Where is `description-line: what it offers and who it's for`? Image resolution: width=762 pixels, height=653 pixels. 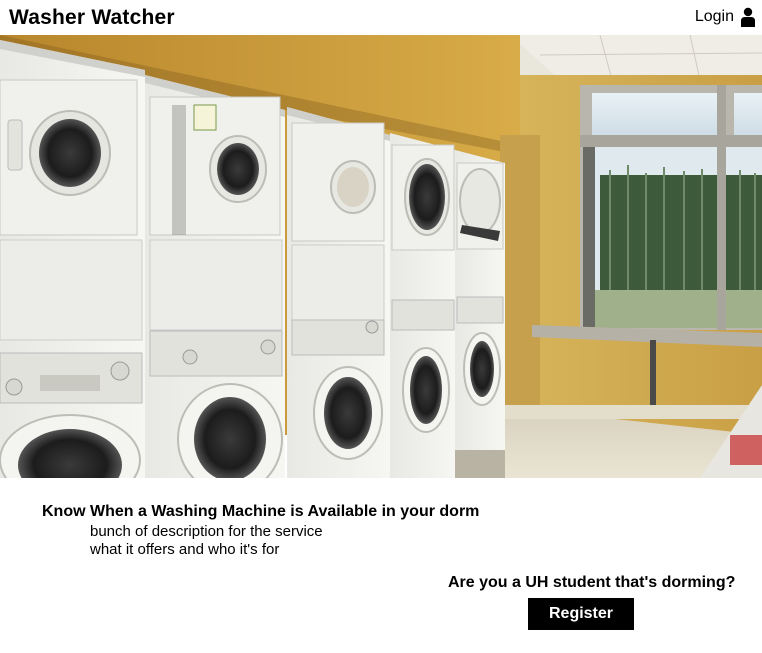
description-line: what it offers and who it's for is located at coordinates (185, 549).